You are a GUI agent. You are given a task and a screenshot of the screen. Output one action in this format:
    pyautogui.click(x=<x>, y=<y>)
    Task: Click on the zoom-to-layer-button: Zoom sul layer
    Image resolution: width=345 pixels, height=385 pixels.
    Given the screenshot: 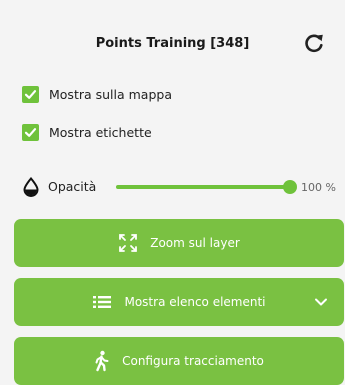 What is the action you would take?
    pyautogui.click(x=179, y=243)
    